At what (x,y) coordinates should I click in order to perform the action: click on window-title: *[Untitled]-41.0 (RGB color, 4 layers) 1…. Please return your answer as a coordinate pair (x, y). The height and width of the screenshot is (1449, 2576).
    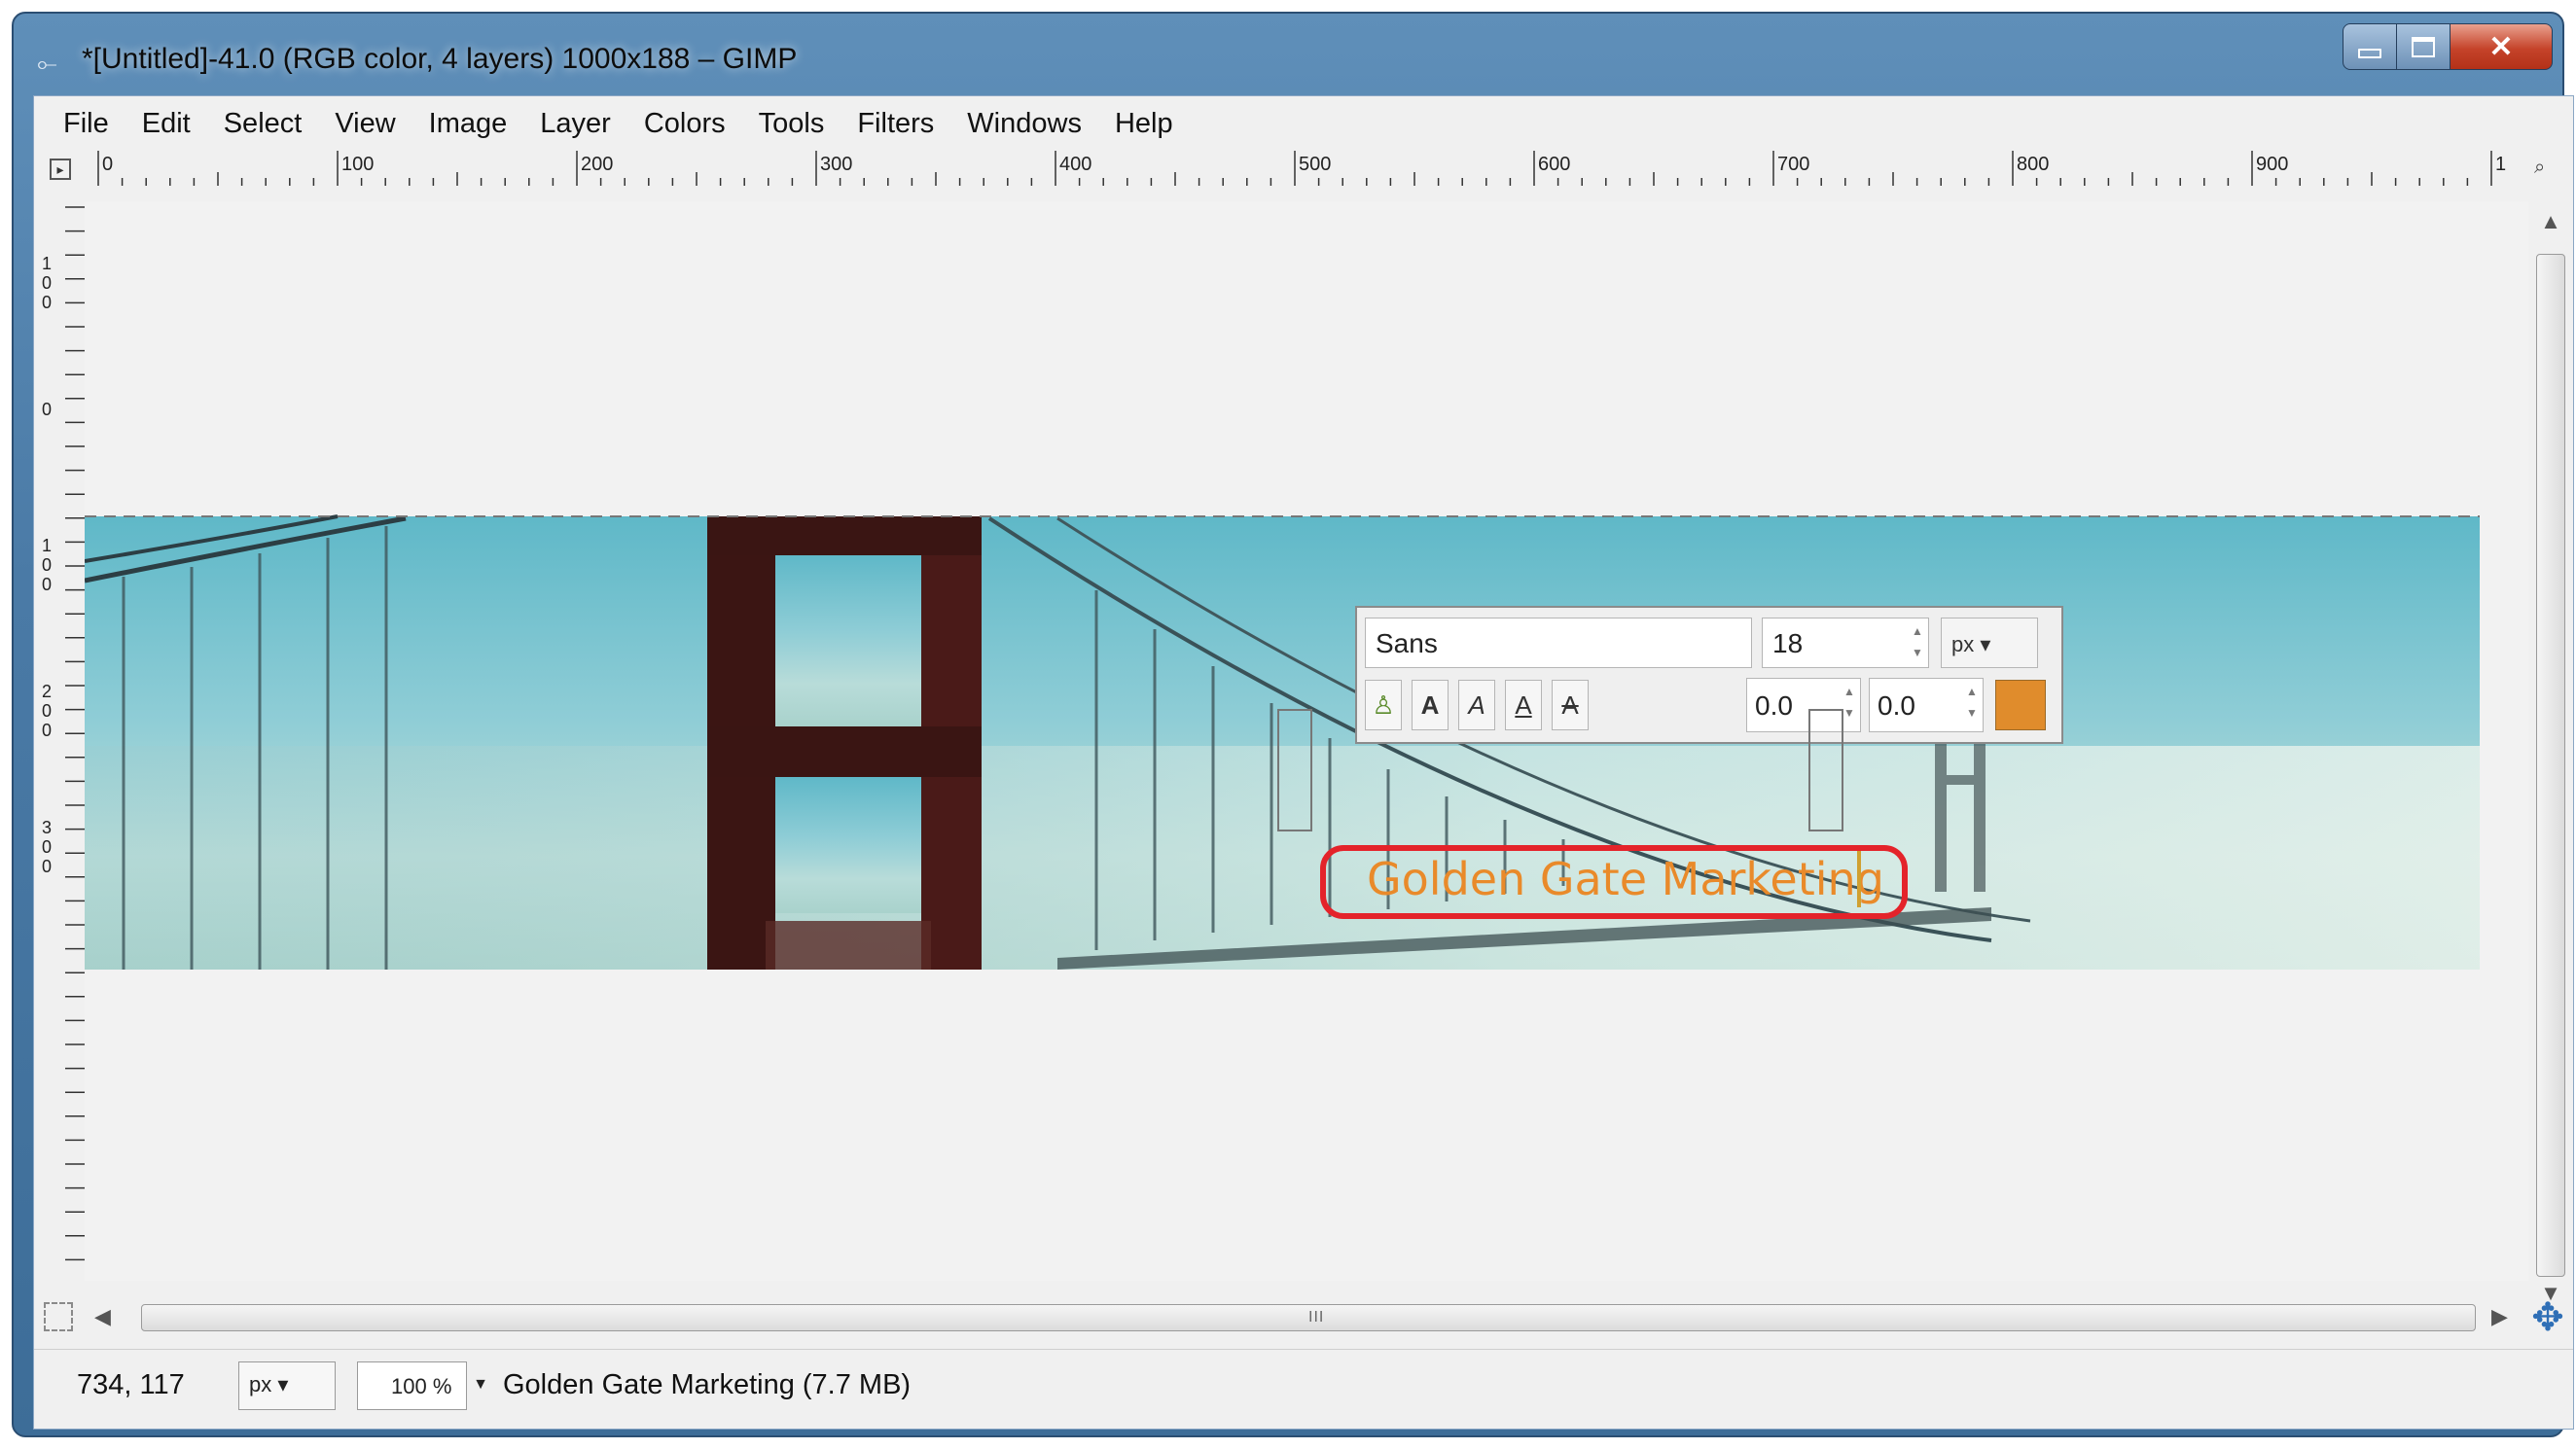
    Looking at the image, I should click on (440, 59).